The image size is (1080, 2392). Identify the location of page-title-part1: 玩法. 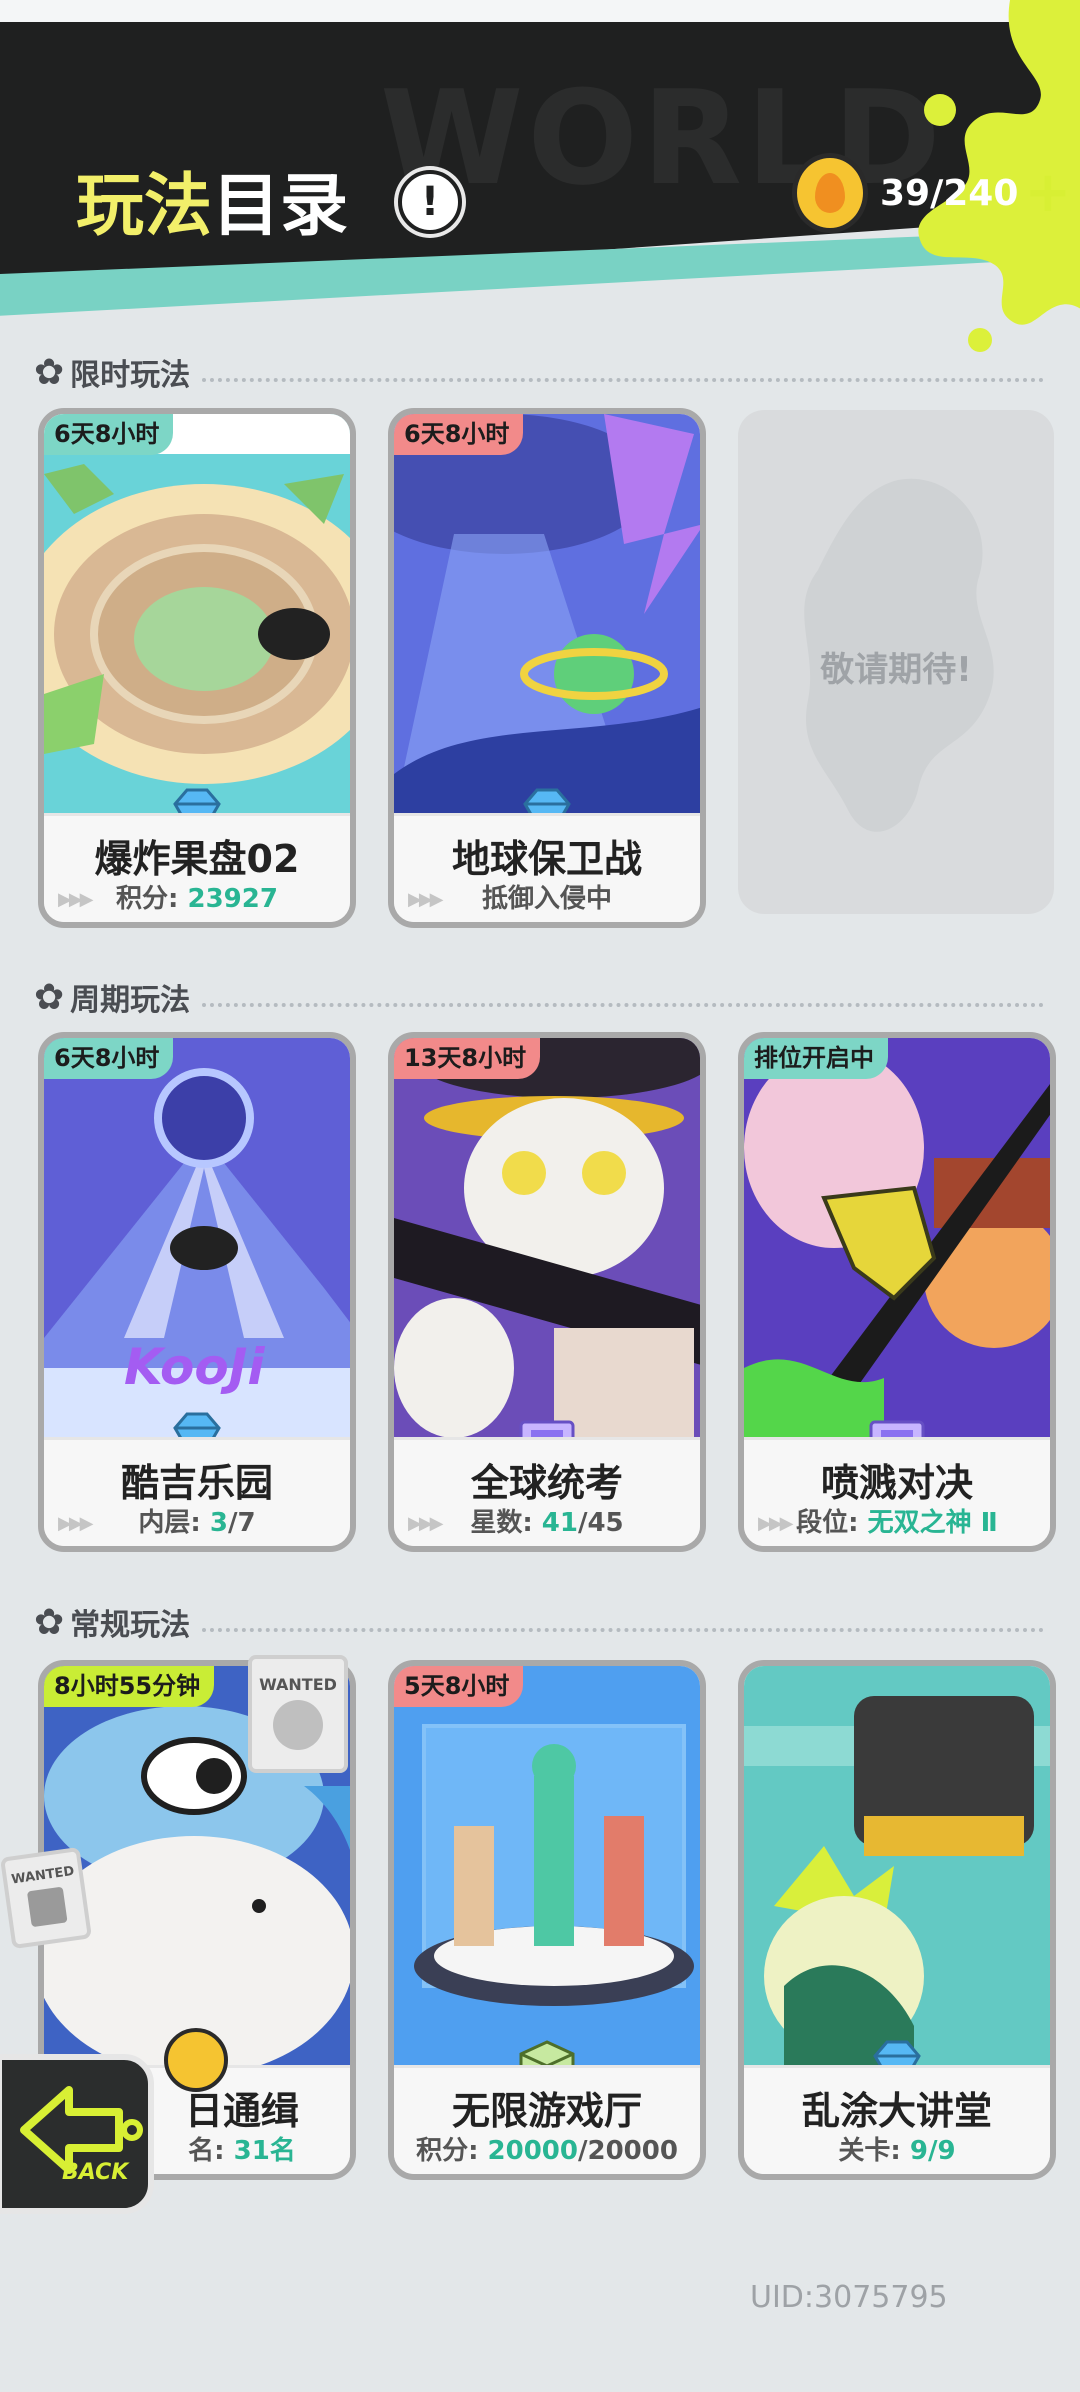
(144, 206).